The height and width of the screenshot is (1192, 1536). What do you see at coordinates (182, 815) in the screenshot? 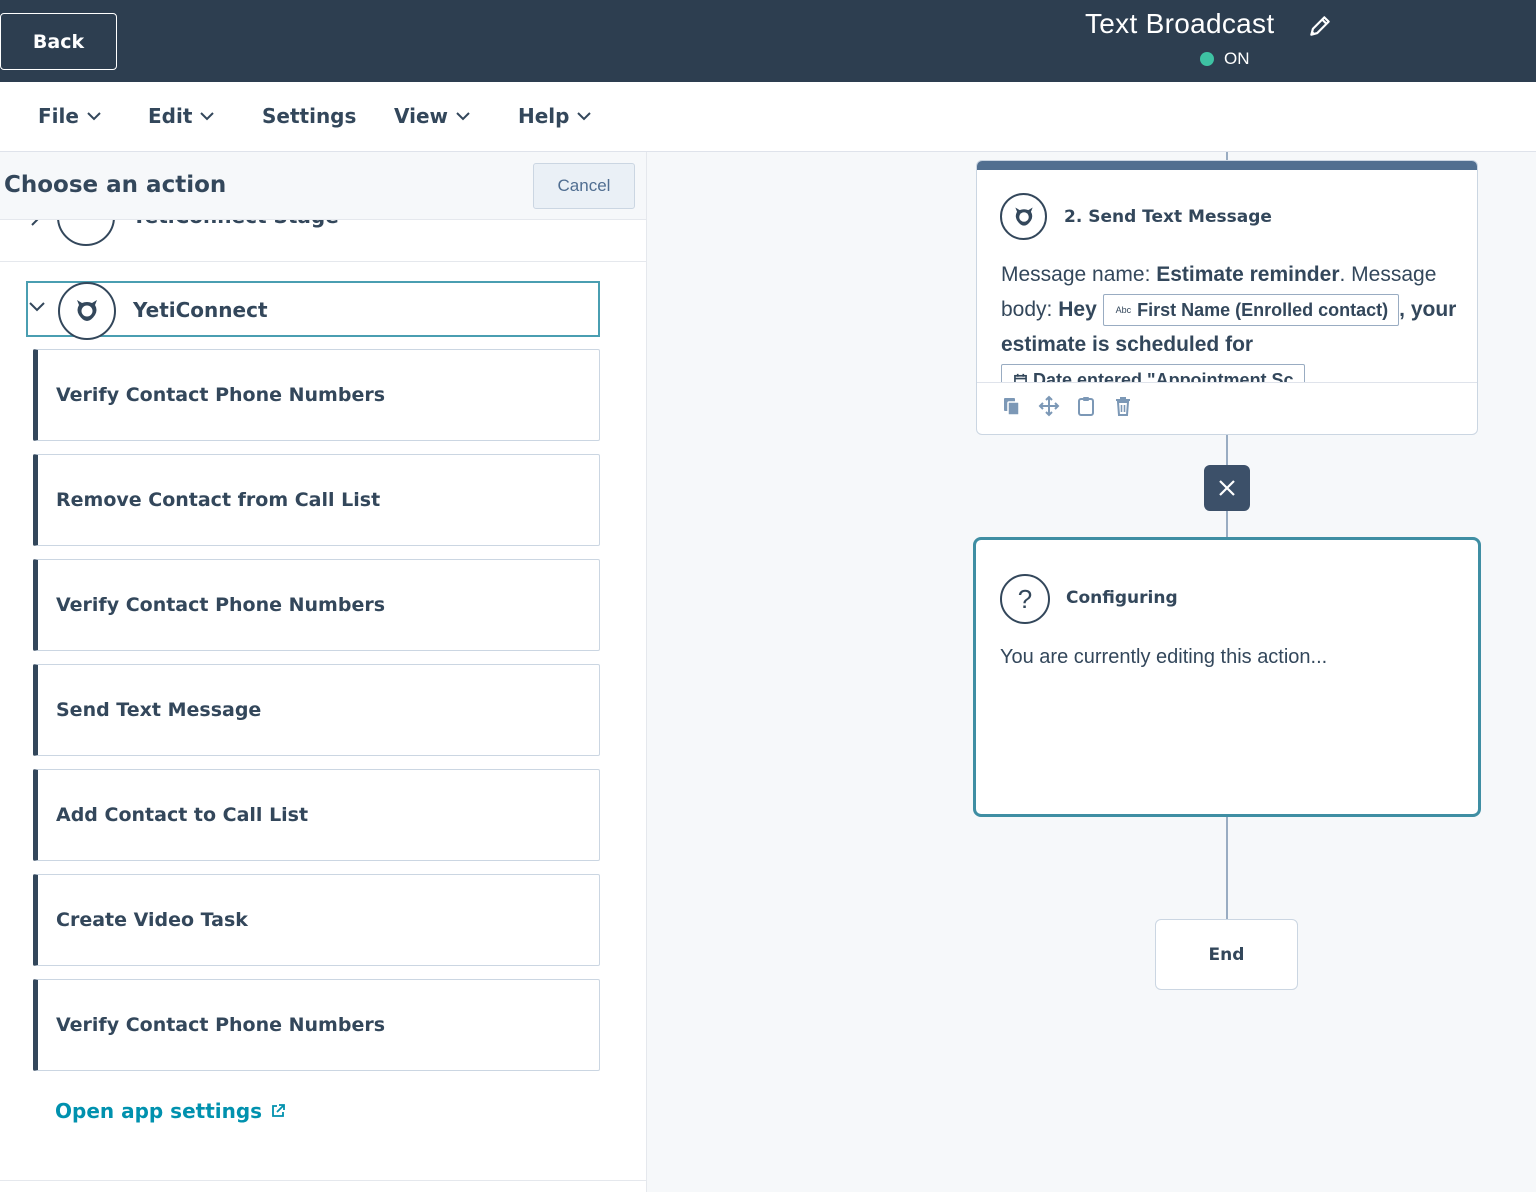
I see `action-item-label: Add Contact to Call List` at bounding box center [182, 815].